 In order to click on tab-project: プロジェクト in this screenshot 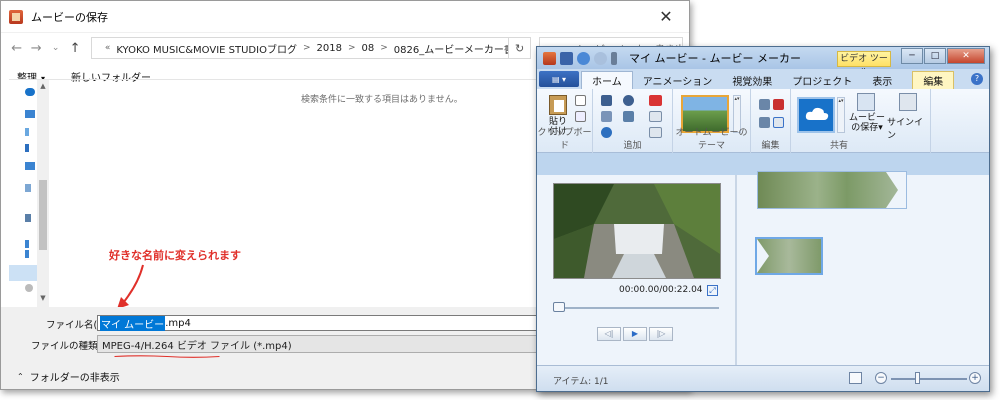, I will do `click(822, 80)`.